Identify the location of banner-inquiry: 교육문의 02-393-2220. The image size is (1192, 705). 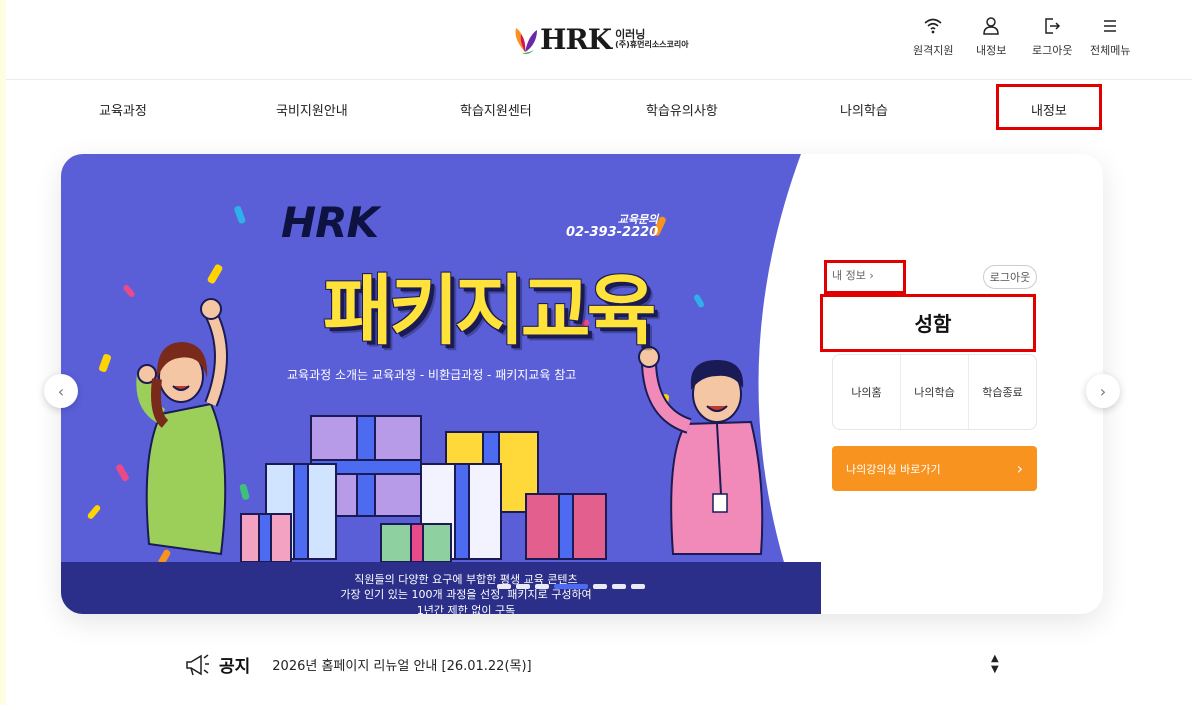
(612, 227).